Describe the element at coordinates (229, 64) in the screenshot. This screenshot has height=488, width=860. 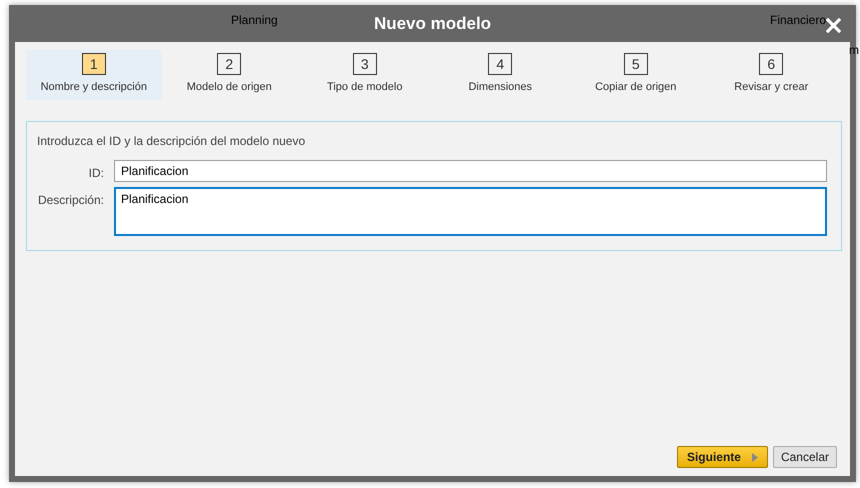
I see `step-number: 2` at that location.